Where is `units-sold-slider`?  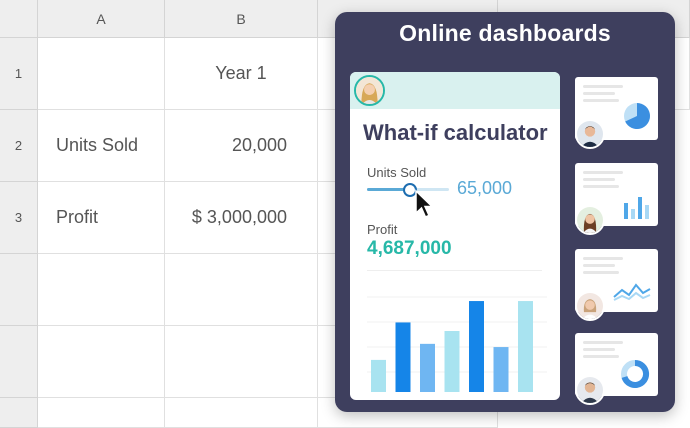
units-sold-slider is located at coordinates (408, 190).